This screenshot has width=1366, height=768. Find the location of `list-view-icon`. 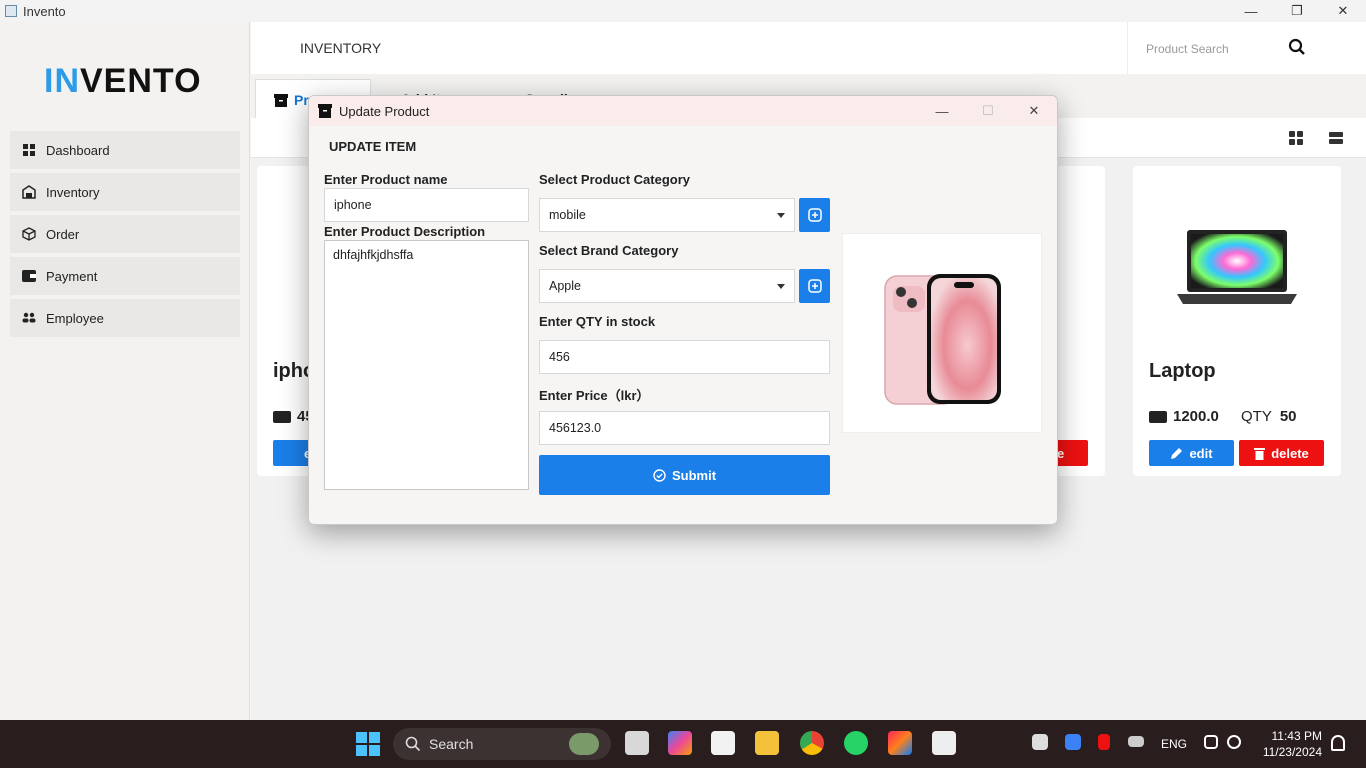

list-view-icon is located at coordinates (1336, 140).